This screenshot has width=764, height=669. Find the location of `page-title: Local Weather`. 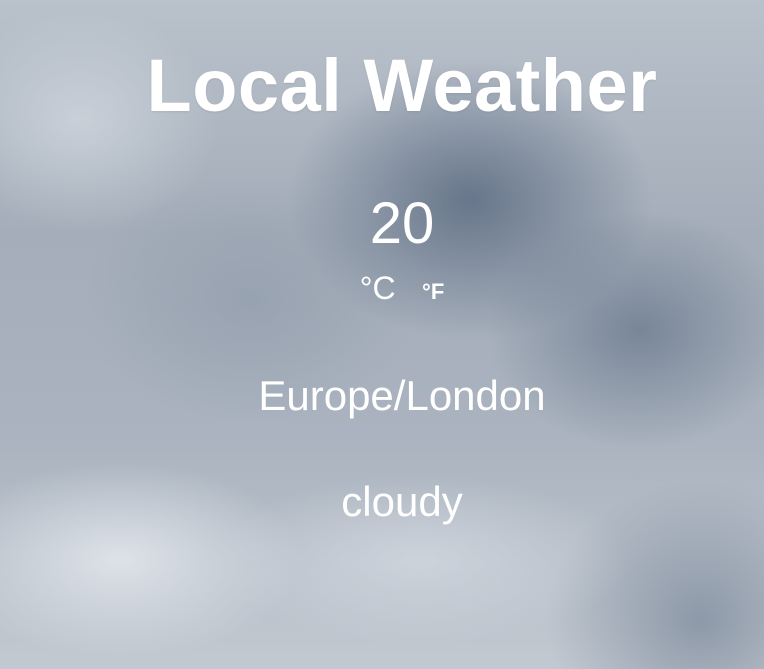

page-title: Local Weather is located at coordinates (402, 85).